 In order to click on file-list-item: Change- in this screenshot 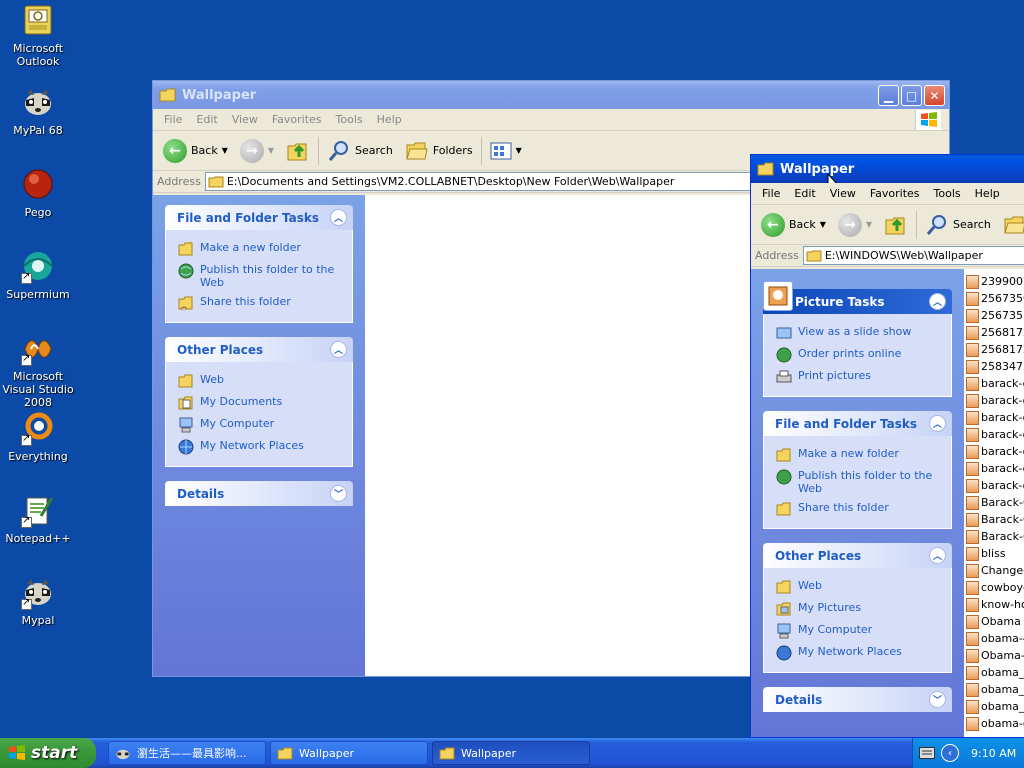, I will do `click(994, 570)`.